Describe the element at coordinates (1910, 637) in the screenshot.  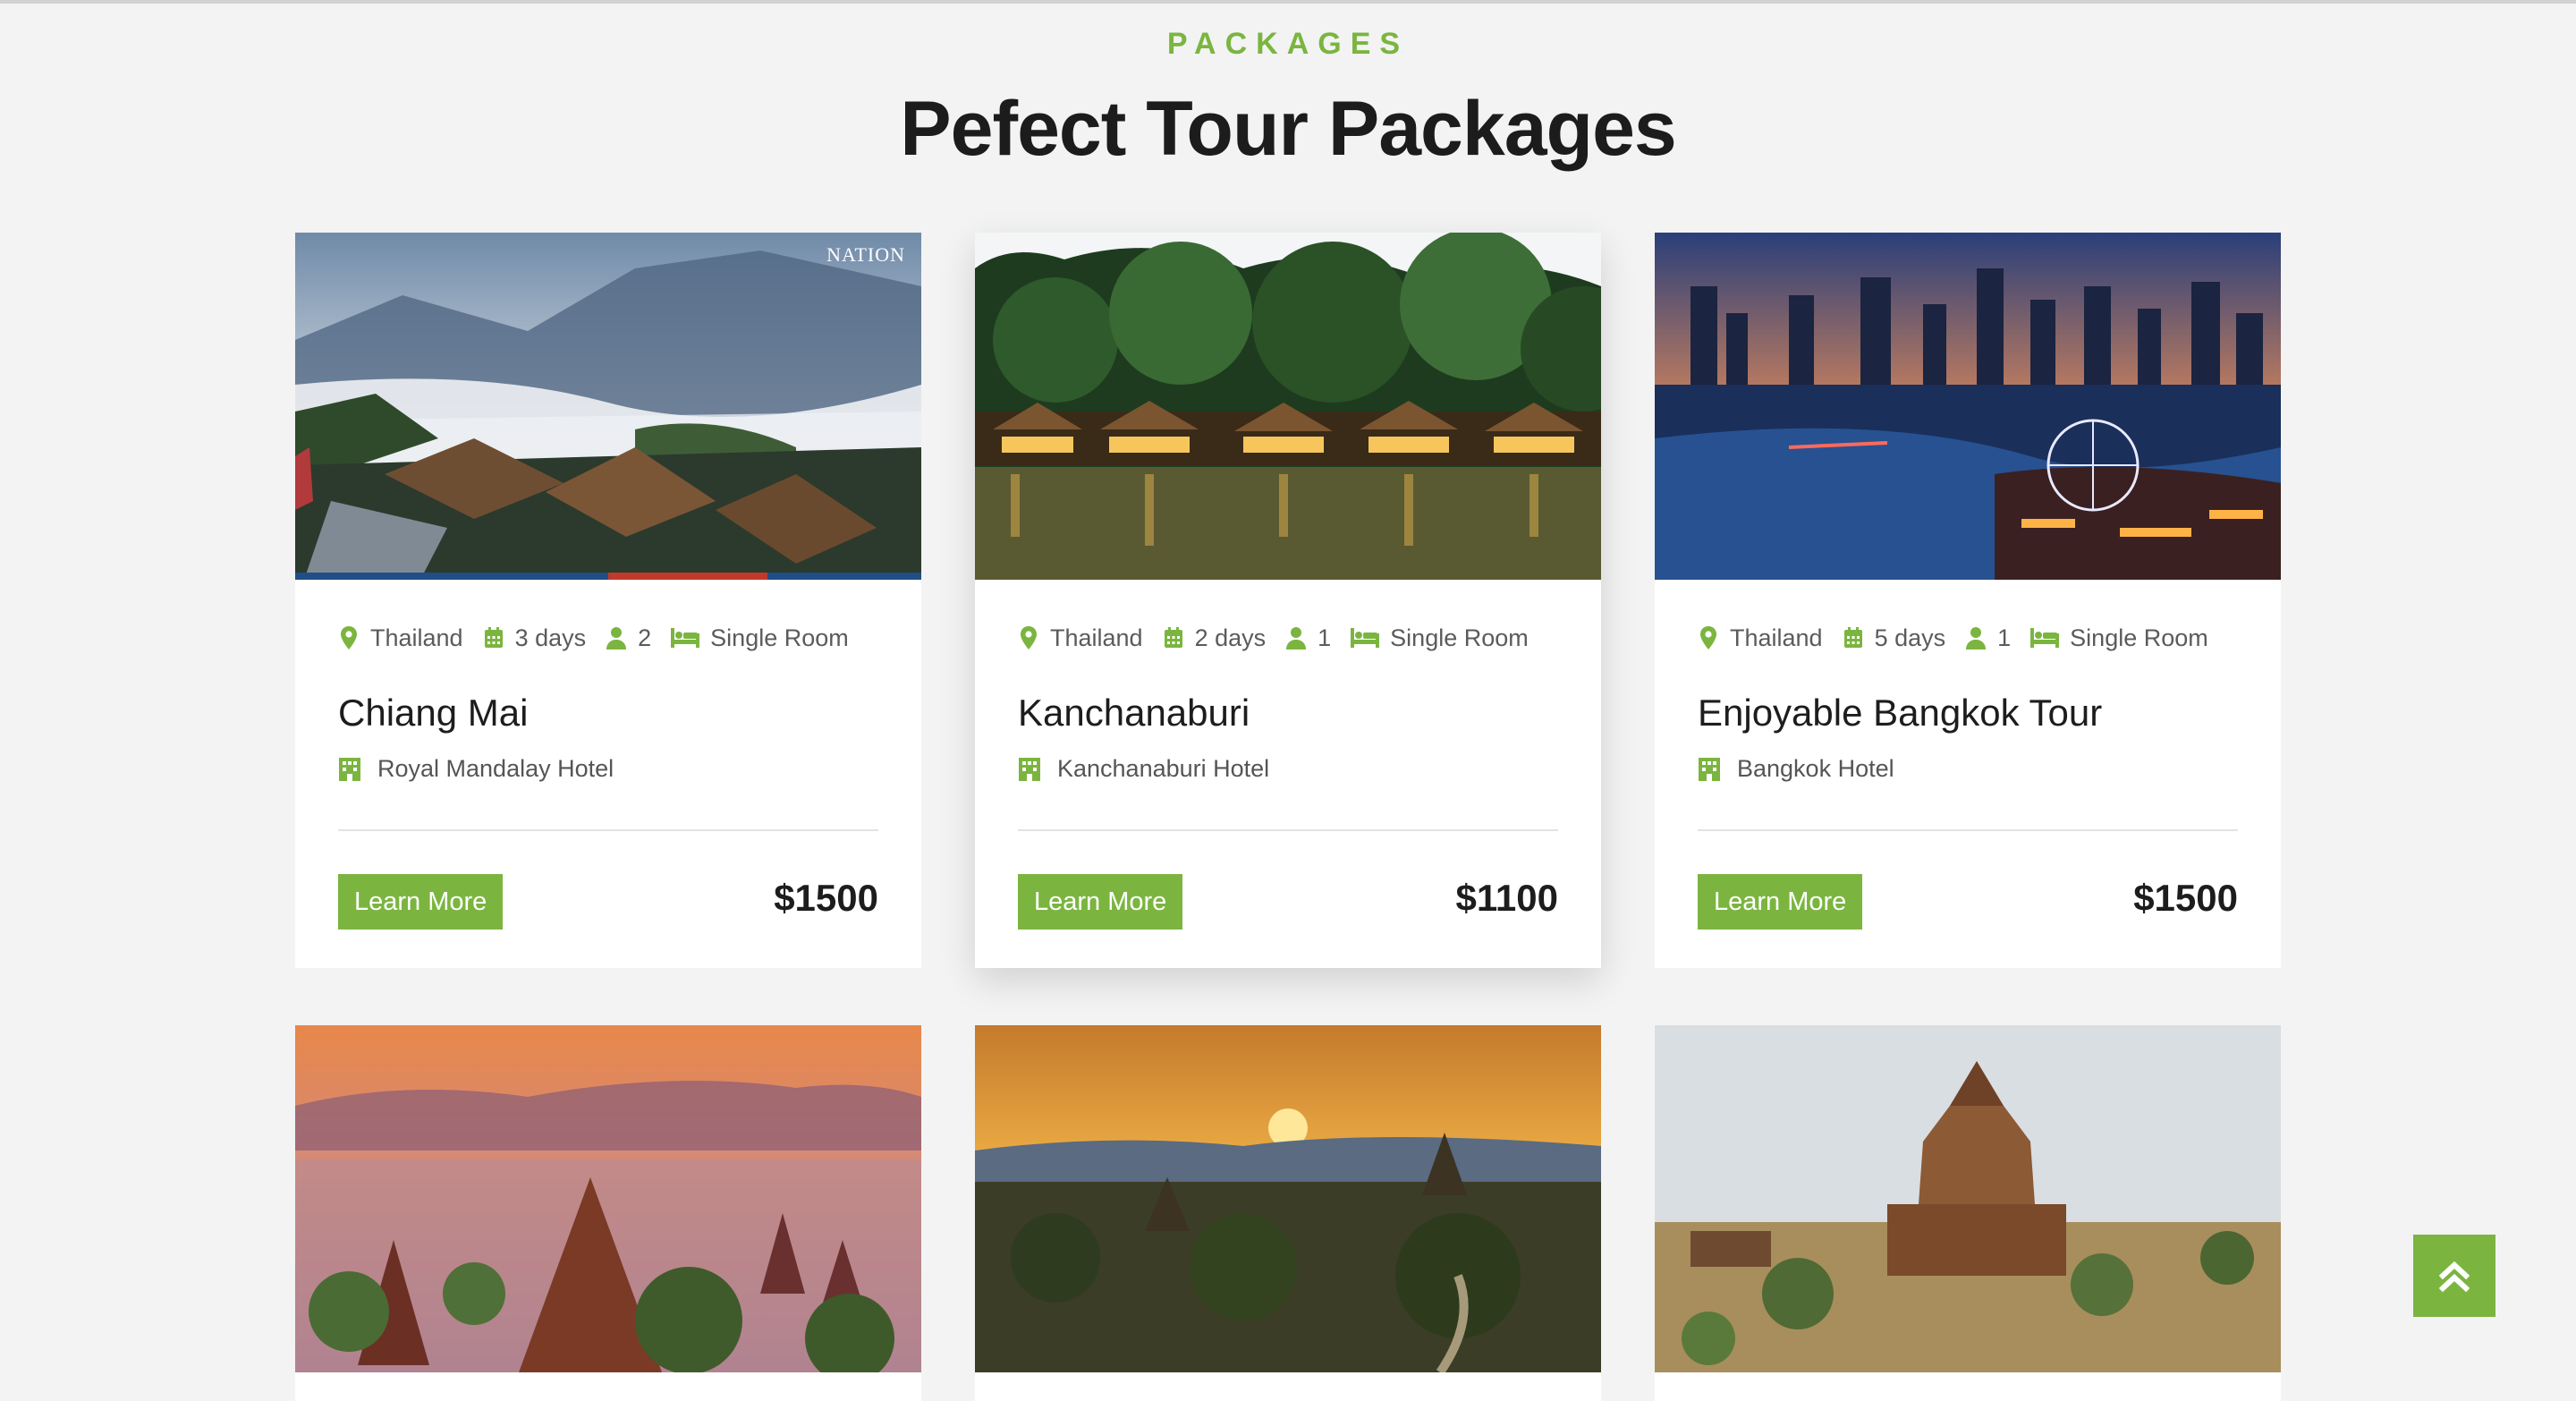
I see `meta-duration-text: 5 days` at that location.